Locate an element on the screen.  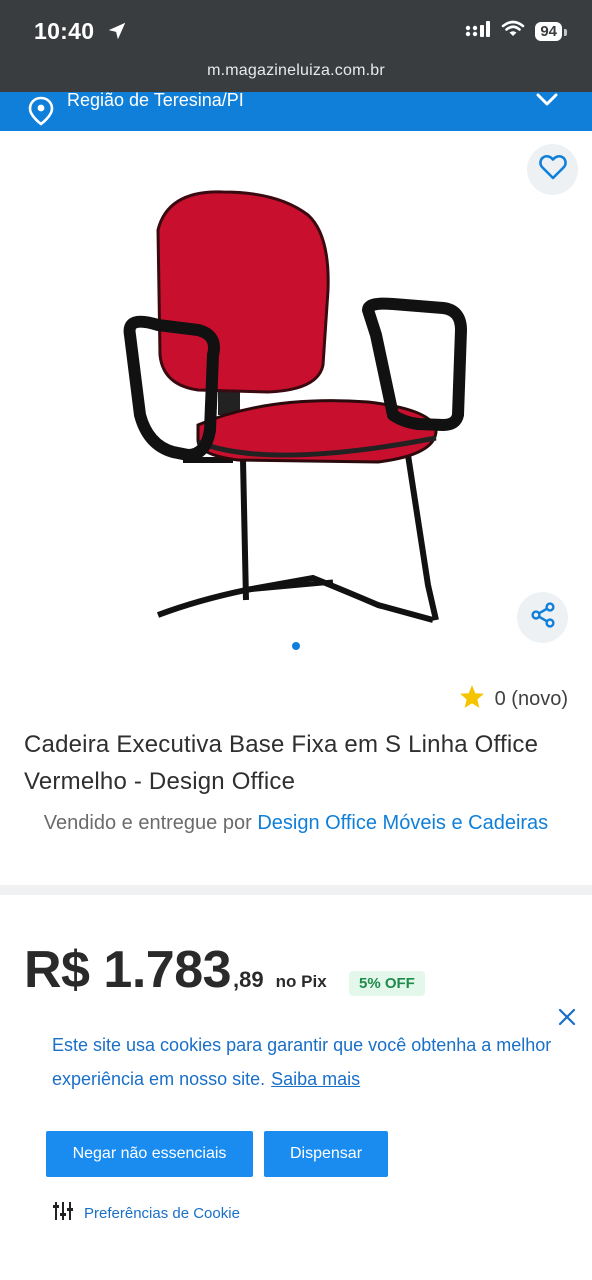
learn-more-link: Saiba mais is located at coordinates (315, 1079).